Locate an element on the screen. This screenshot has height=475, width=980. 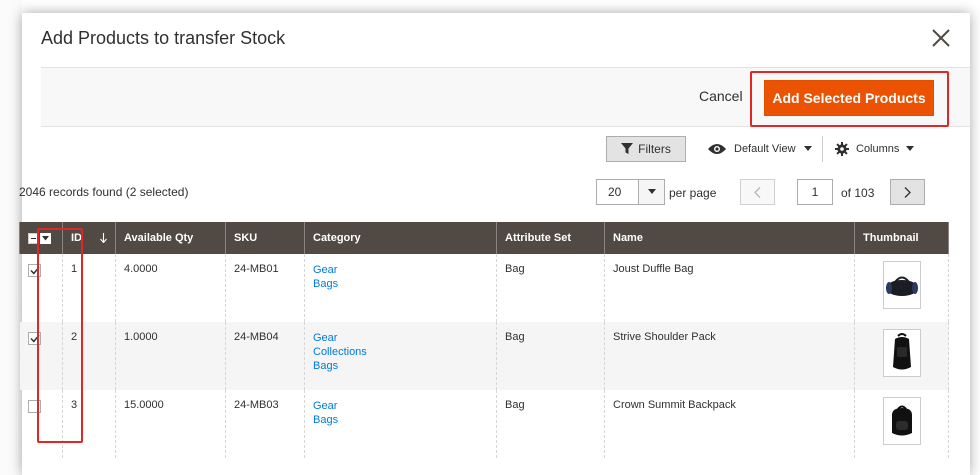
cancel-button: Cancel is located at coordinates (721, 96).